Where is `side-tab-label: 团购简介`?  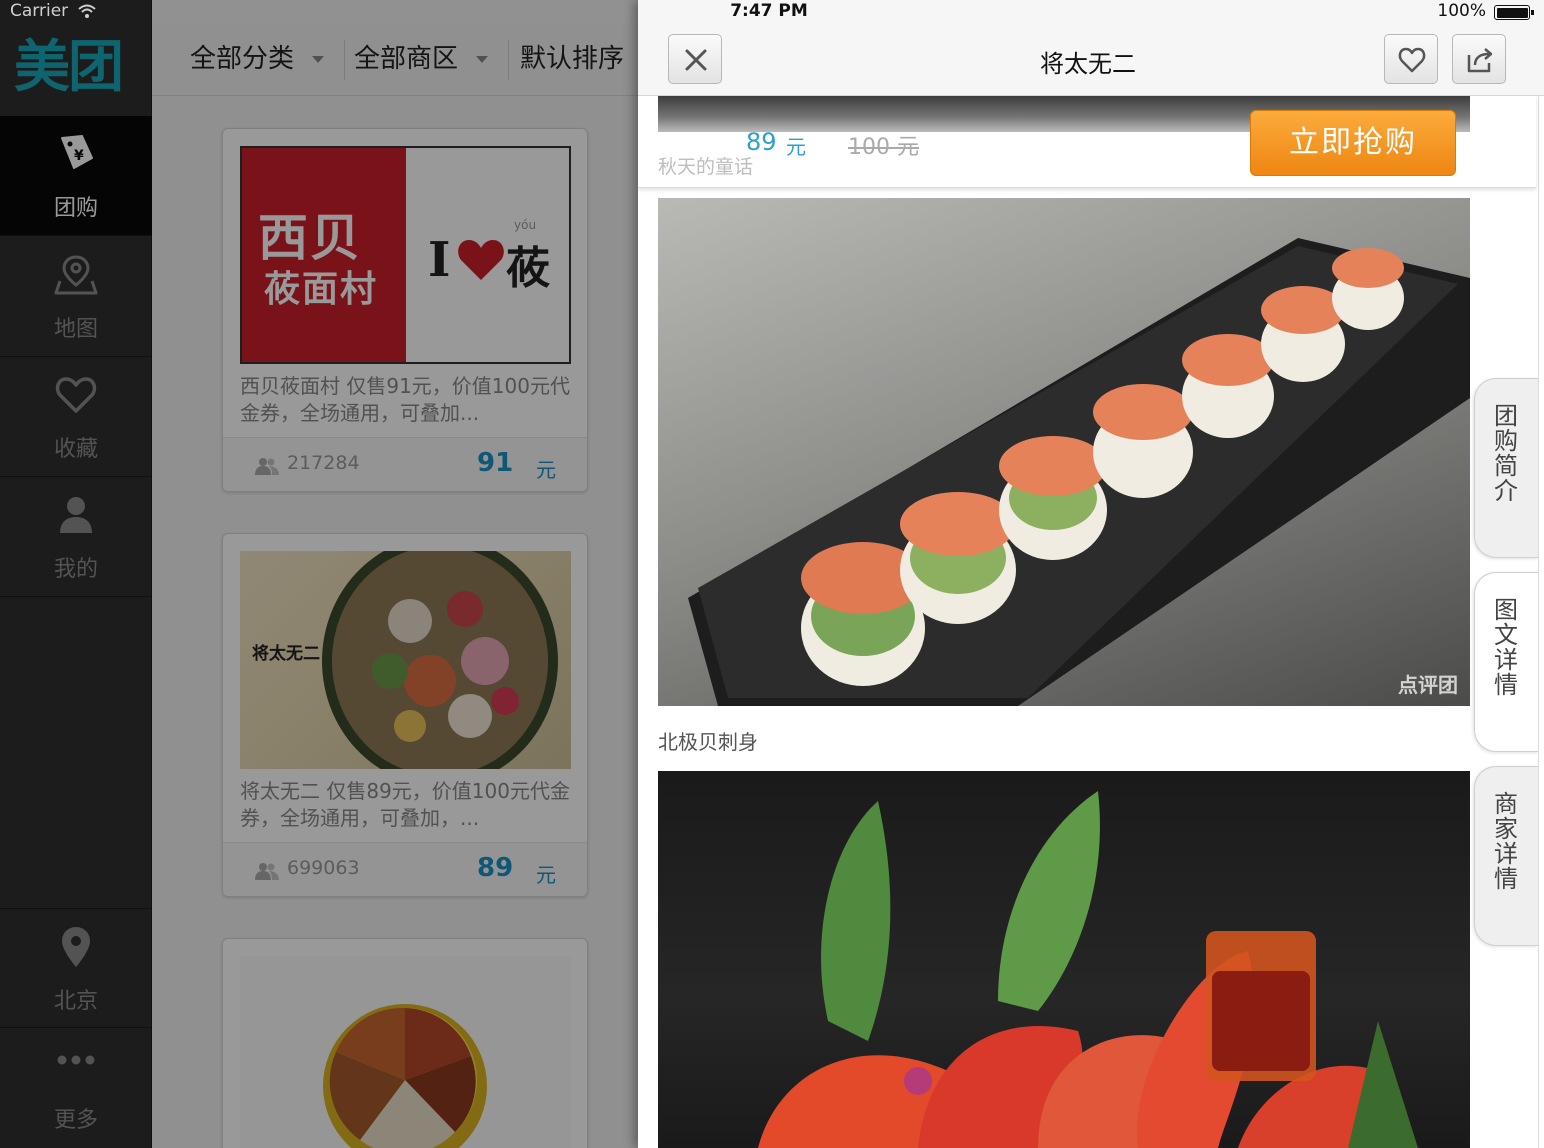
side-tab-label: 团购简介 is located at coordinates (1506, 453).